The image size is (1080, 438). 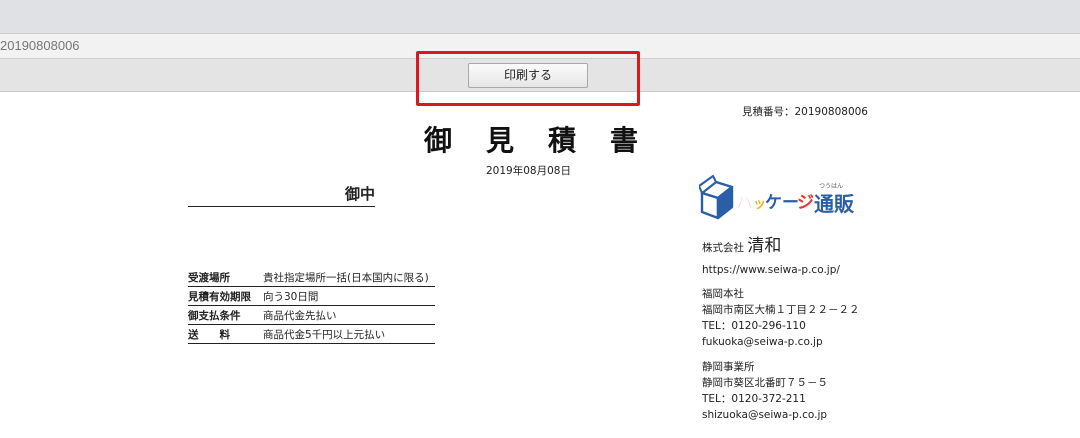 I want to click on office-tel: TEL：0120-296-110, so click(x=754, y=326).